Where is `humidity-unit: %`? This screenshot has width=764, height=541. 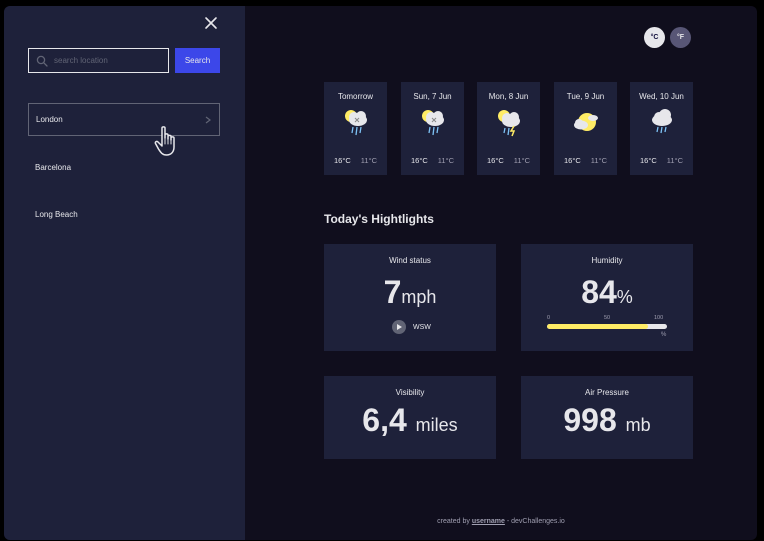
humidity-unit: % is located at coordinates (624, 297).